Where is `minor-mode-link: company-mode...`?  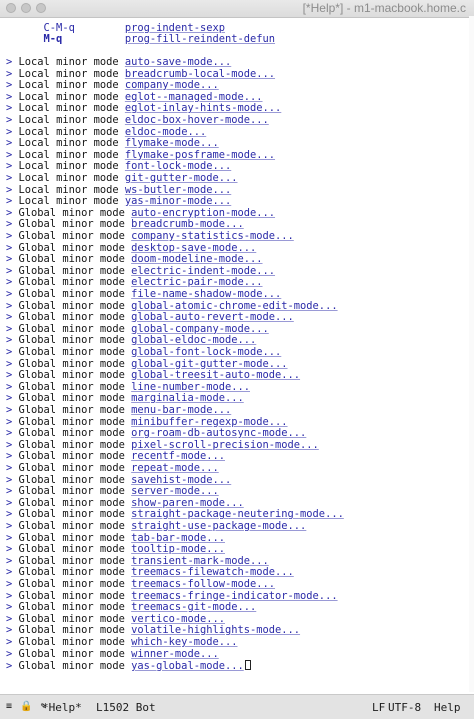 minor-mode-link: company-mode... is located at coordinates (172, 85).